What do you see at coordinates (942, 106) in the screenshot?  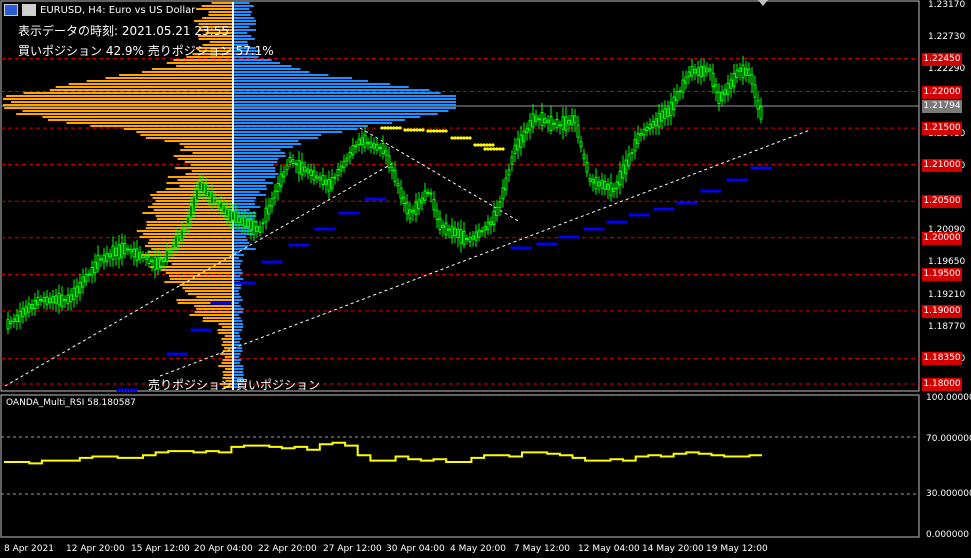 I see `current-price-tag: 1.21794` at bounding box center [942, 106].